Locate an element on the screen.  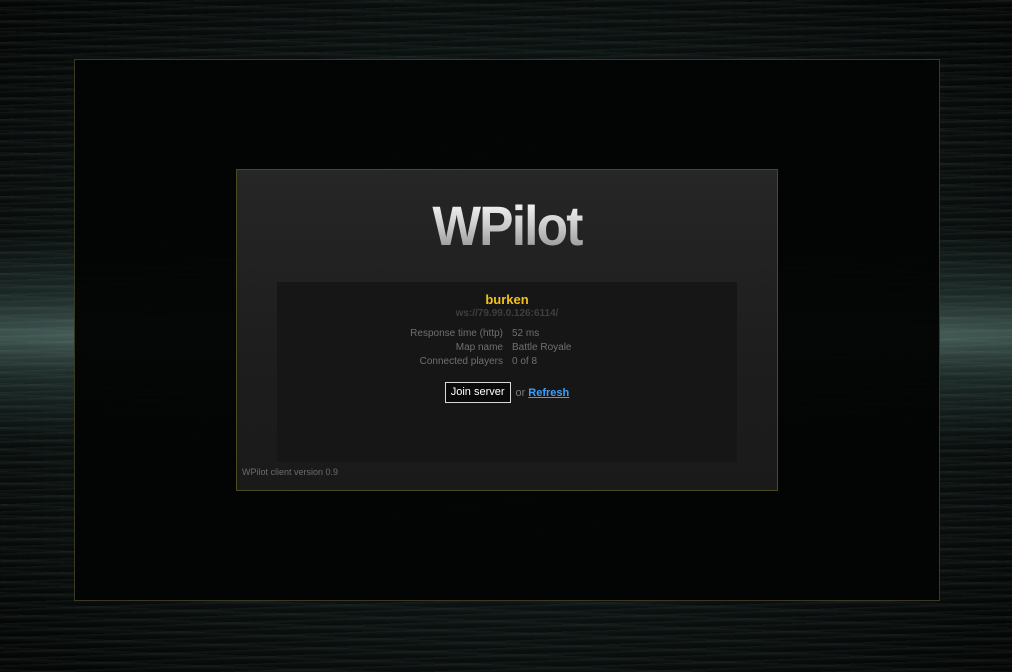
info-value: 52 ms is located at coordinates (526, 333).